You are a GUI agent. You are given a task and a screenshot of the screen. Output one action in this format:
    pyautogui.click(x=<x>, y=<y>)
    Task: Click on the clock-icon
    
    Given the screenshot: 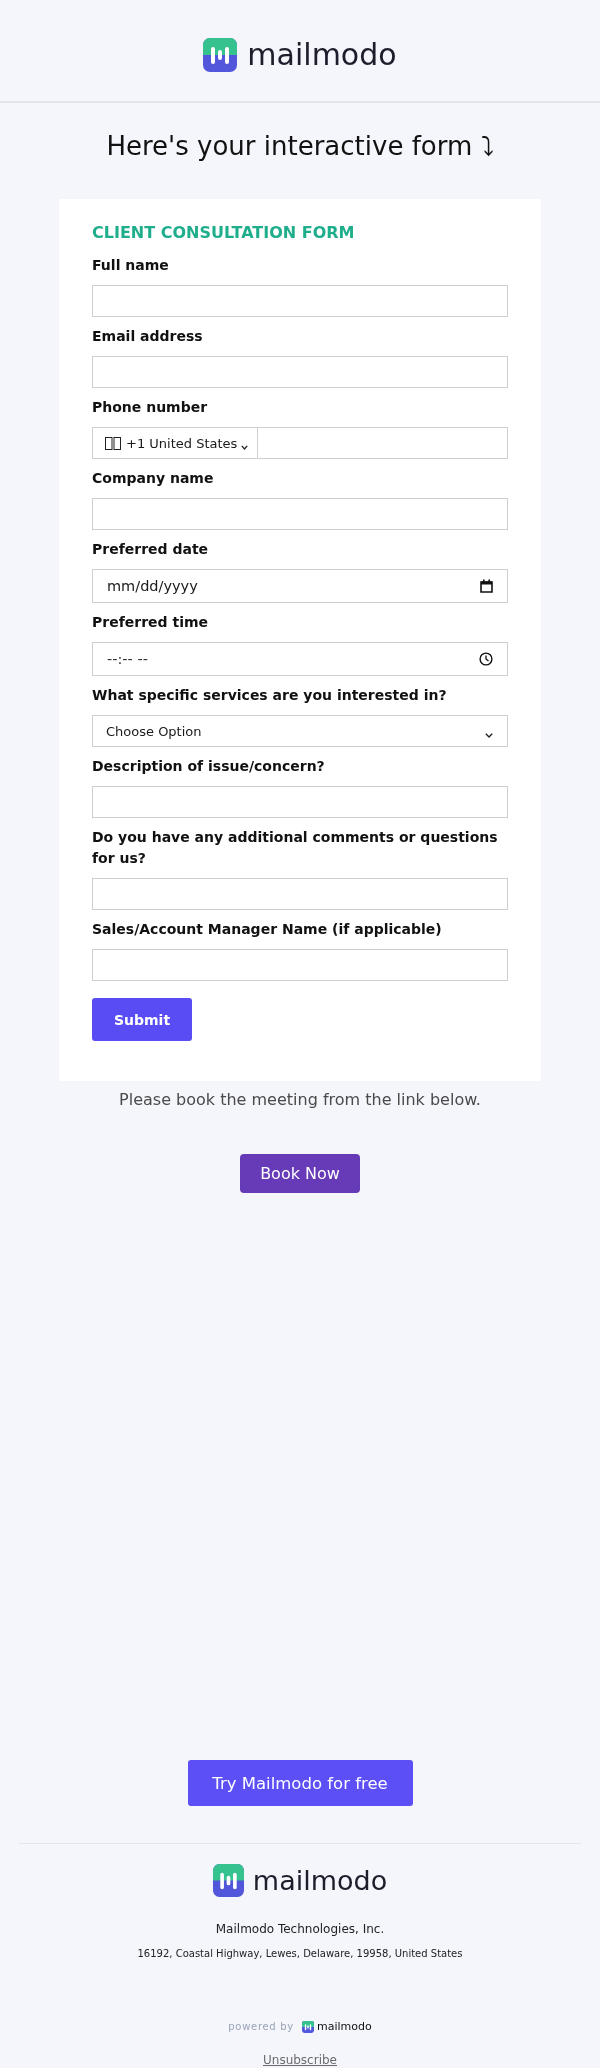 What is the action you would take?
    pyautogui.click(x=486, y=659)
    